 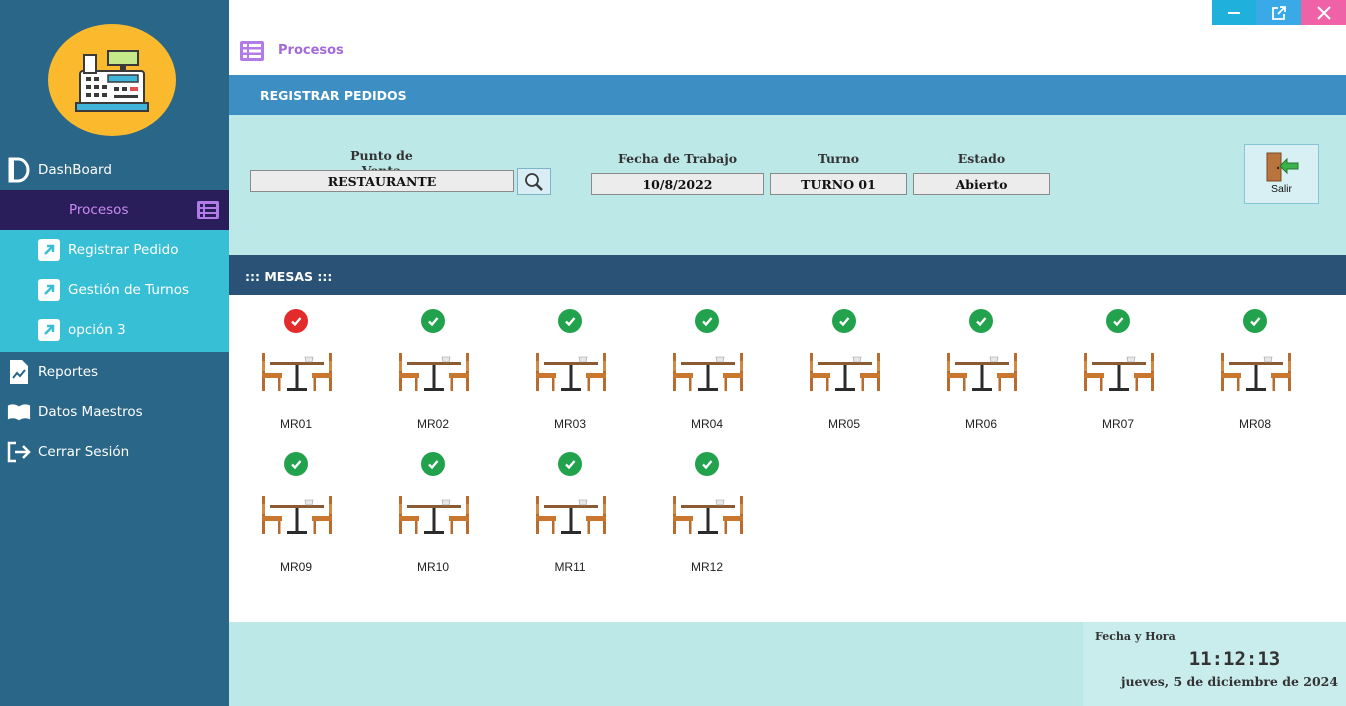 I want to click on mesa-label: MR09, so click(x=295, y=567).